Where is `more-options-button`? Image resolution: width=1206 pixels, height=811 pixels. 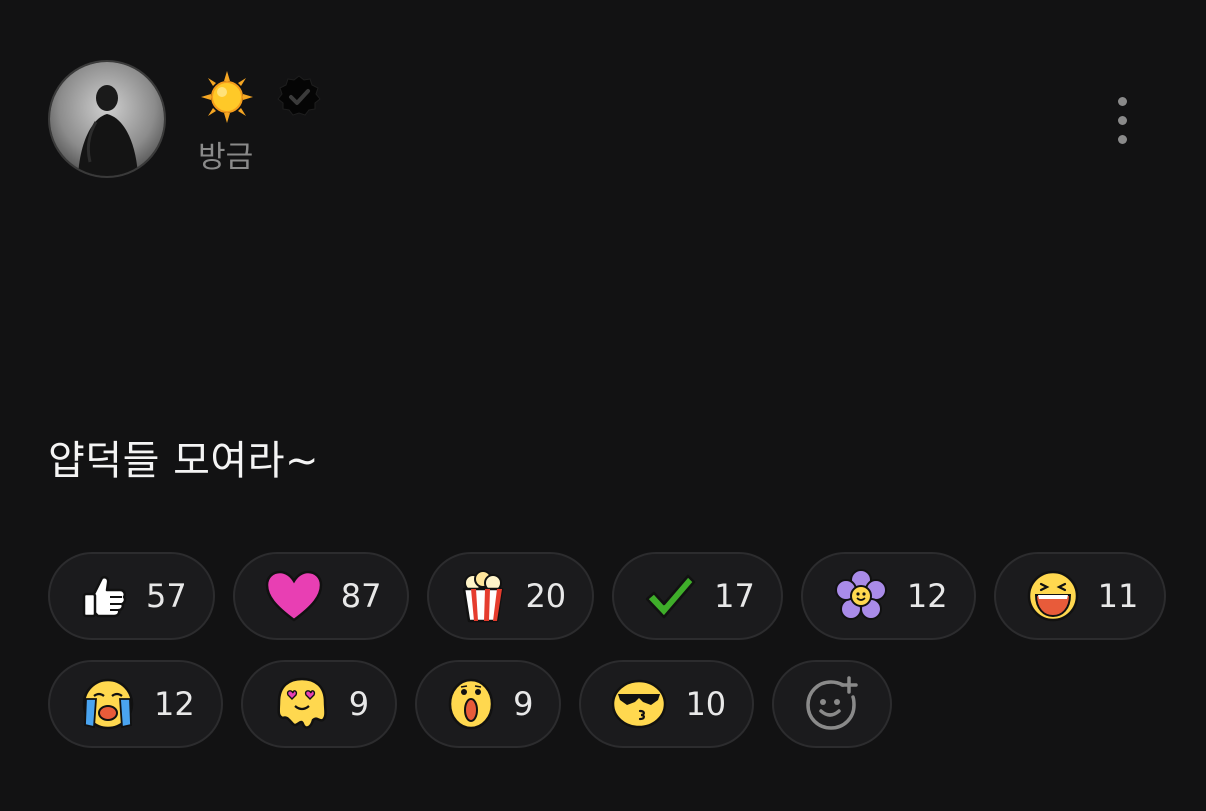 more-options-button is located at coordinates (1122, 120).